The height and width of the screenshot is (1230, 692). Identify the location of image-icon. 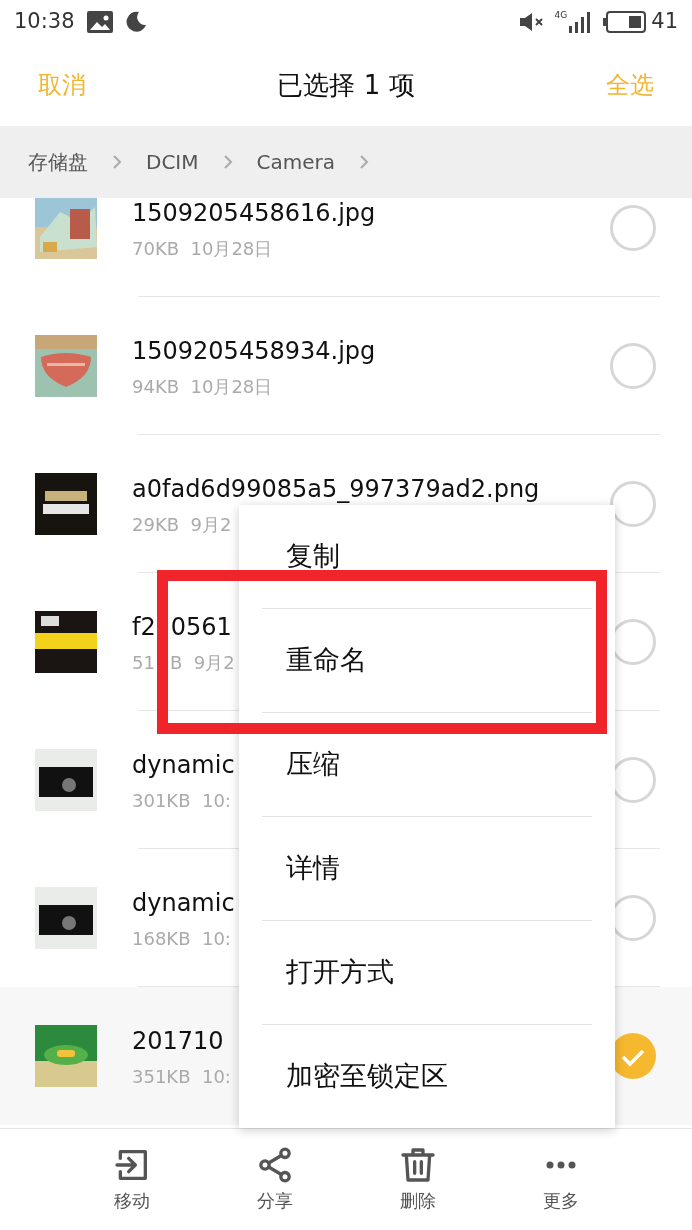
(99, 22).